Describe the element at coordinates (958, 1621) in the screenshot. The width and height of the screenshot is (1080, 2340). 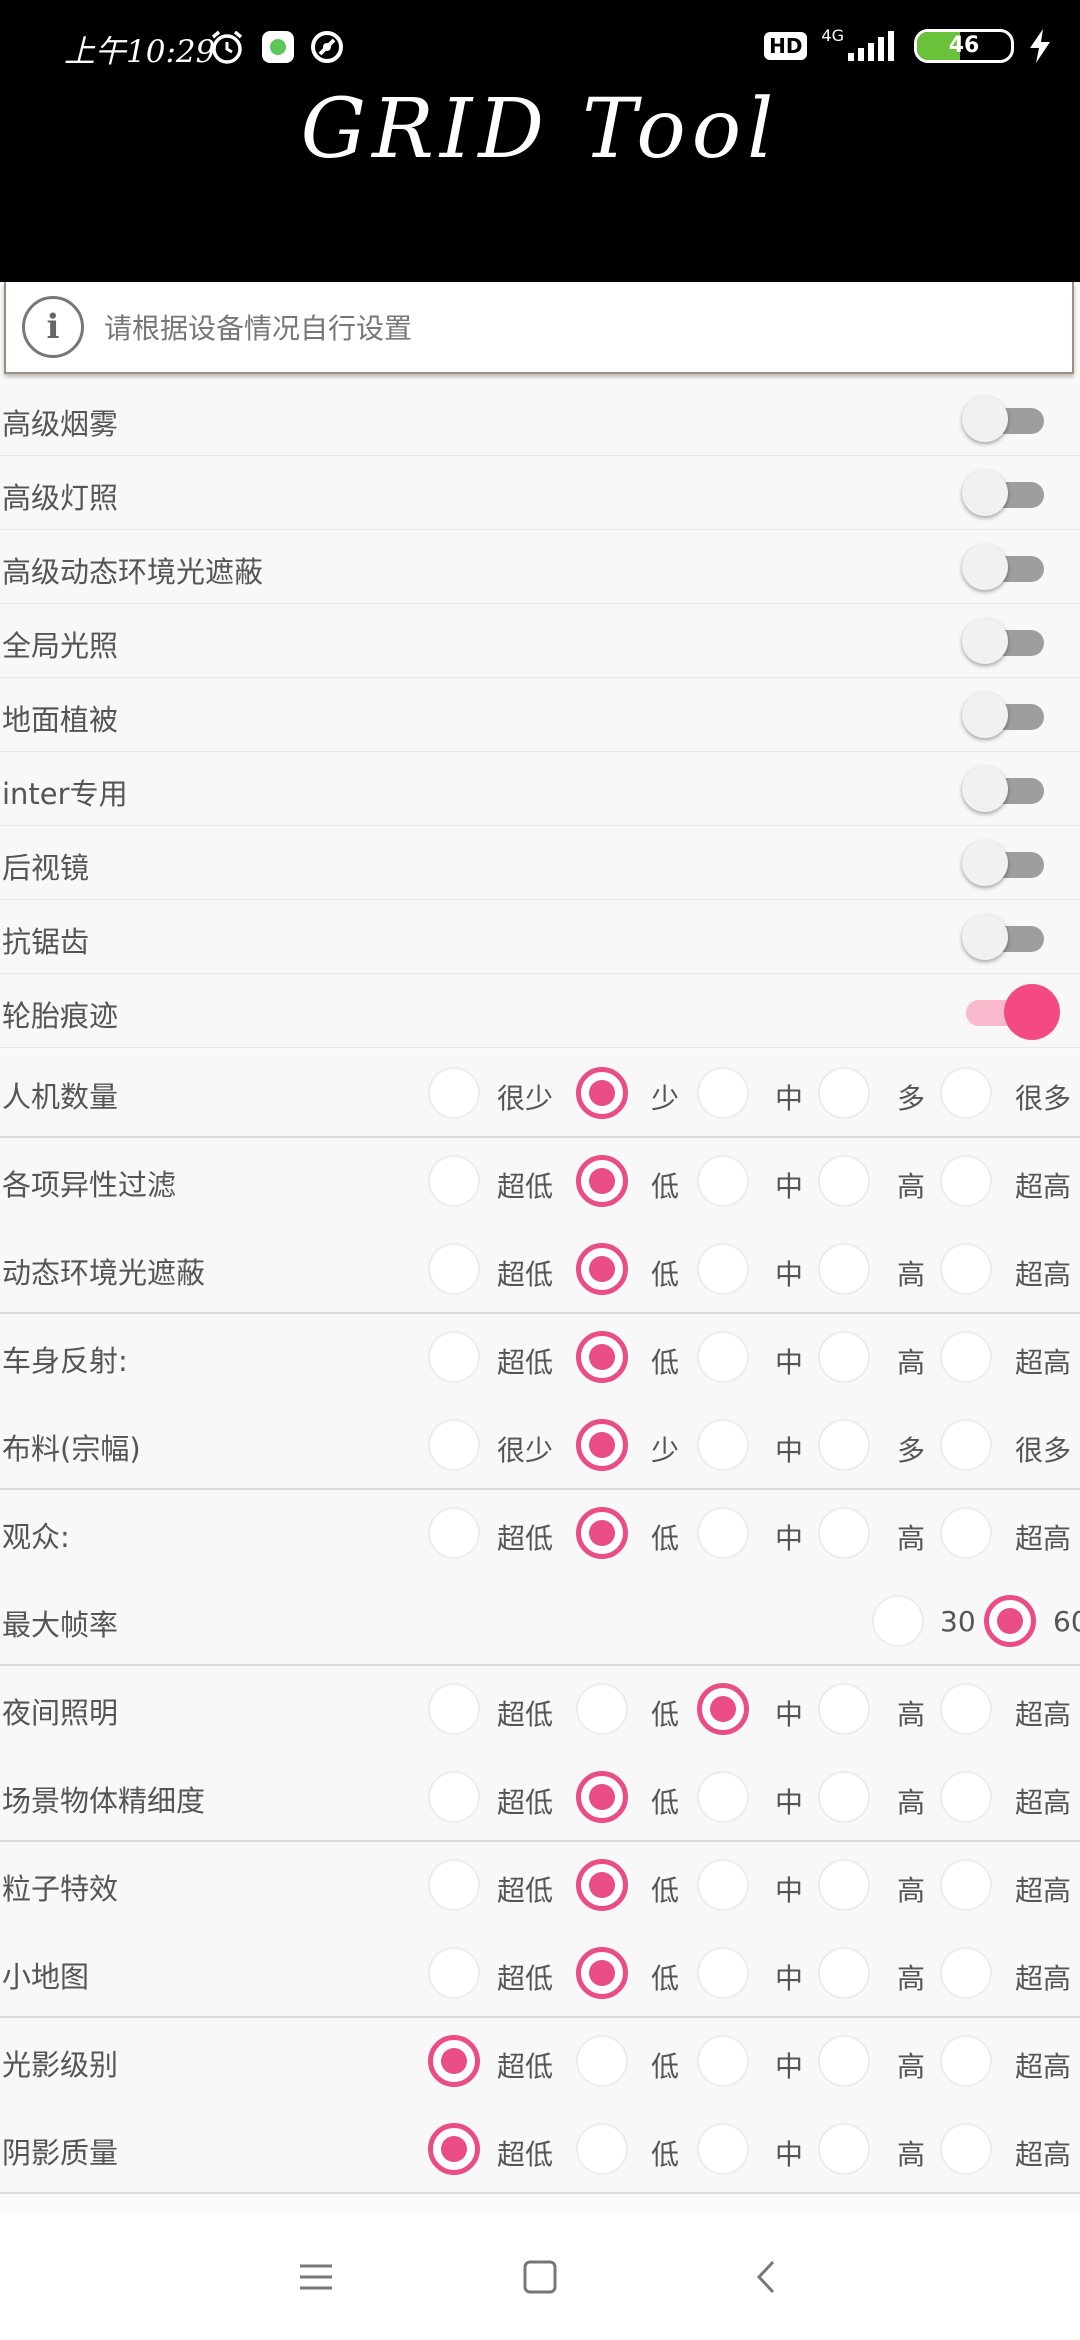
I see `radio-option-label: 30` at that location.